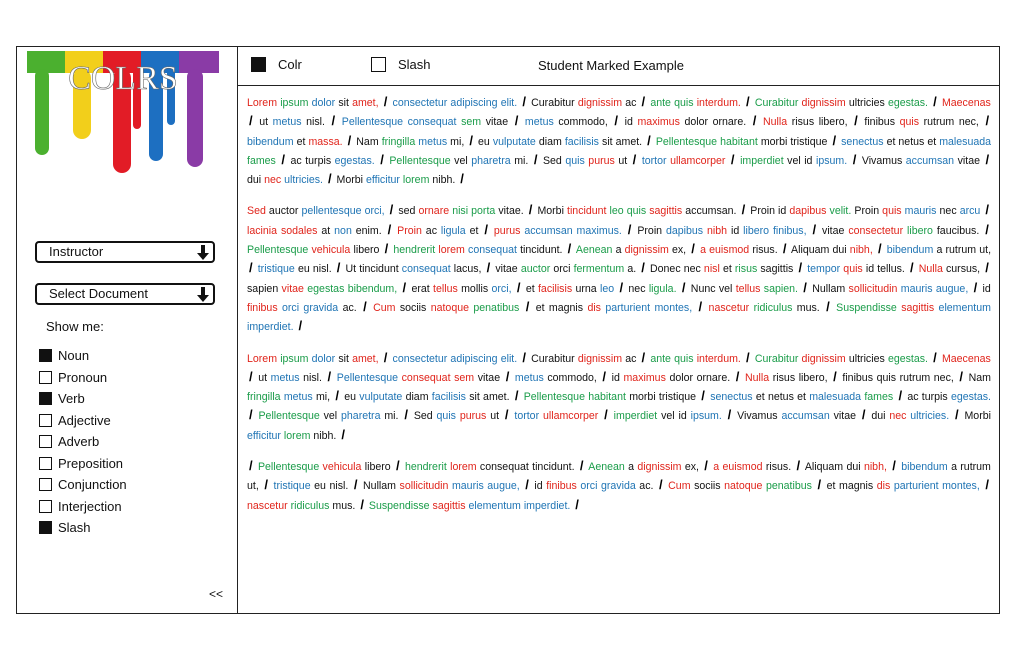  What do you see at coordinates (83, 399) in the screenshot?
I see `option-verb: Verb` at bounding box center [83, 399].